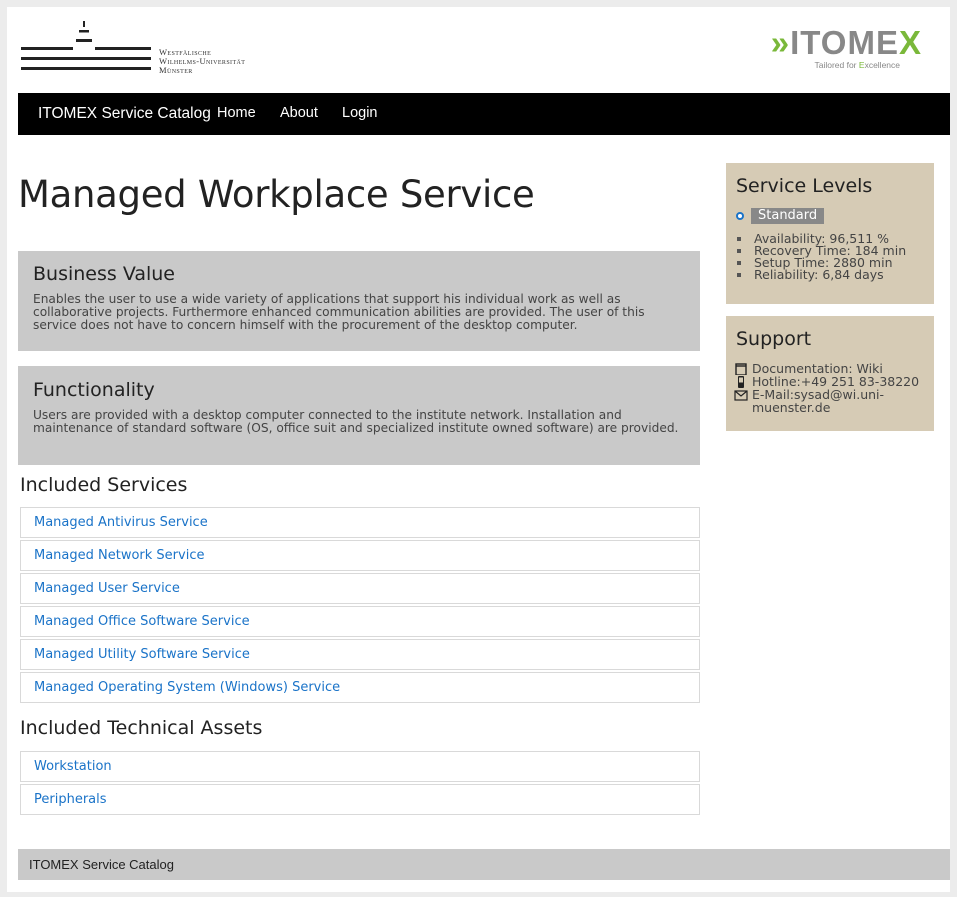 The height and width of the screenshot is (897, 957). I want to click on itomex-word-accent: X, so click(910, 42).